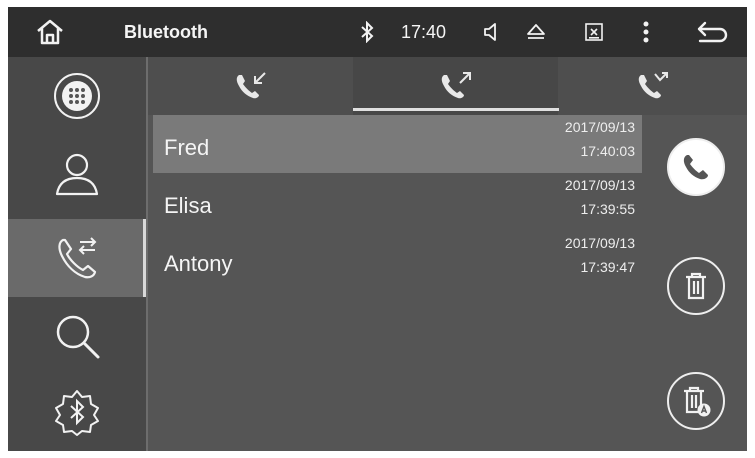 The height and width of the screenshot is (458, 755). I want to click on call-log-icon, so click(77, 258).